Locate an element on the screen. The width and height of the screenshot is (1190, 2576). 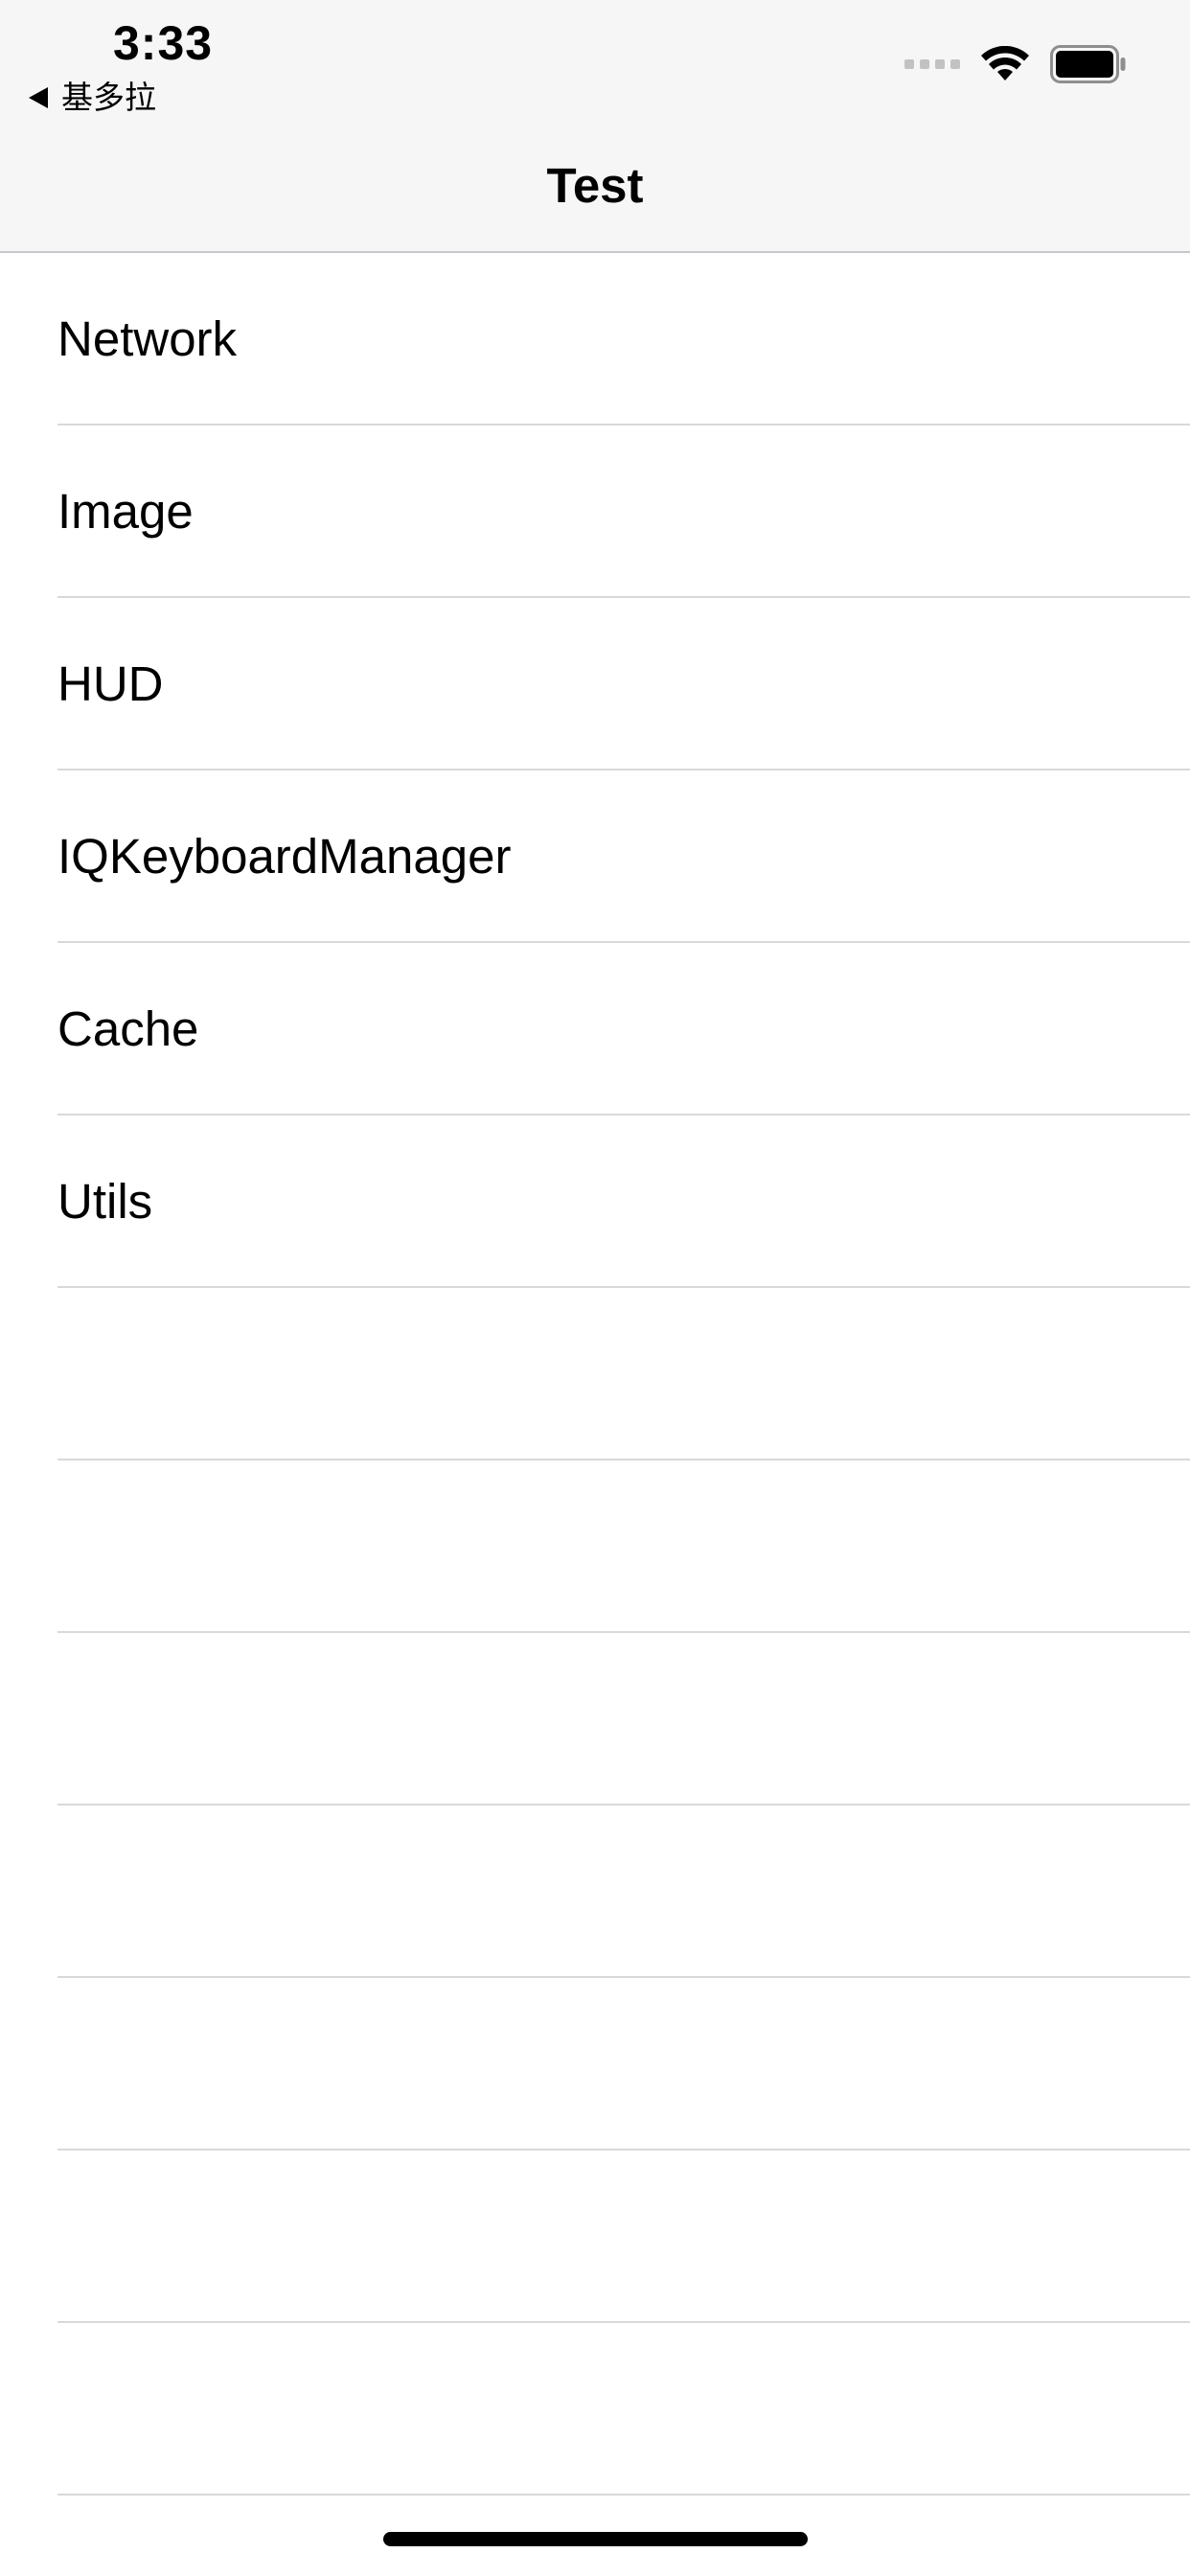
back-to-app-button: 基多拉 is located at coordinates (93, 98).